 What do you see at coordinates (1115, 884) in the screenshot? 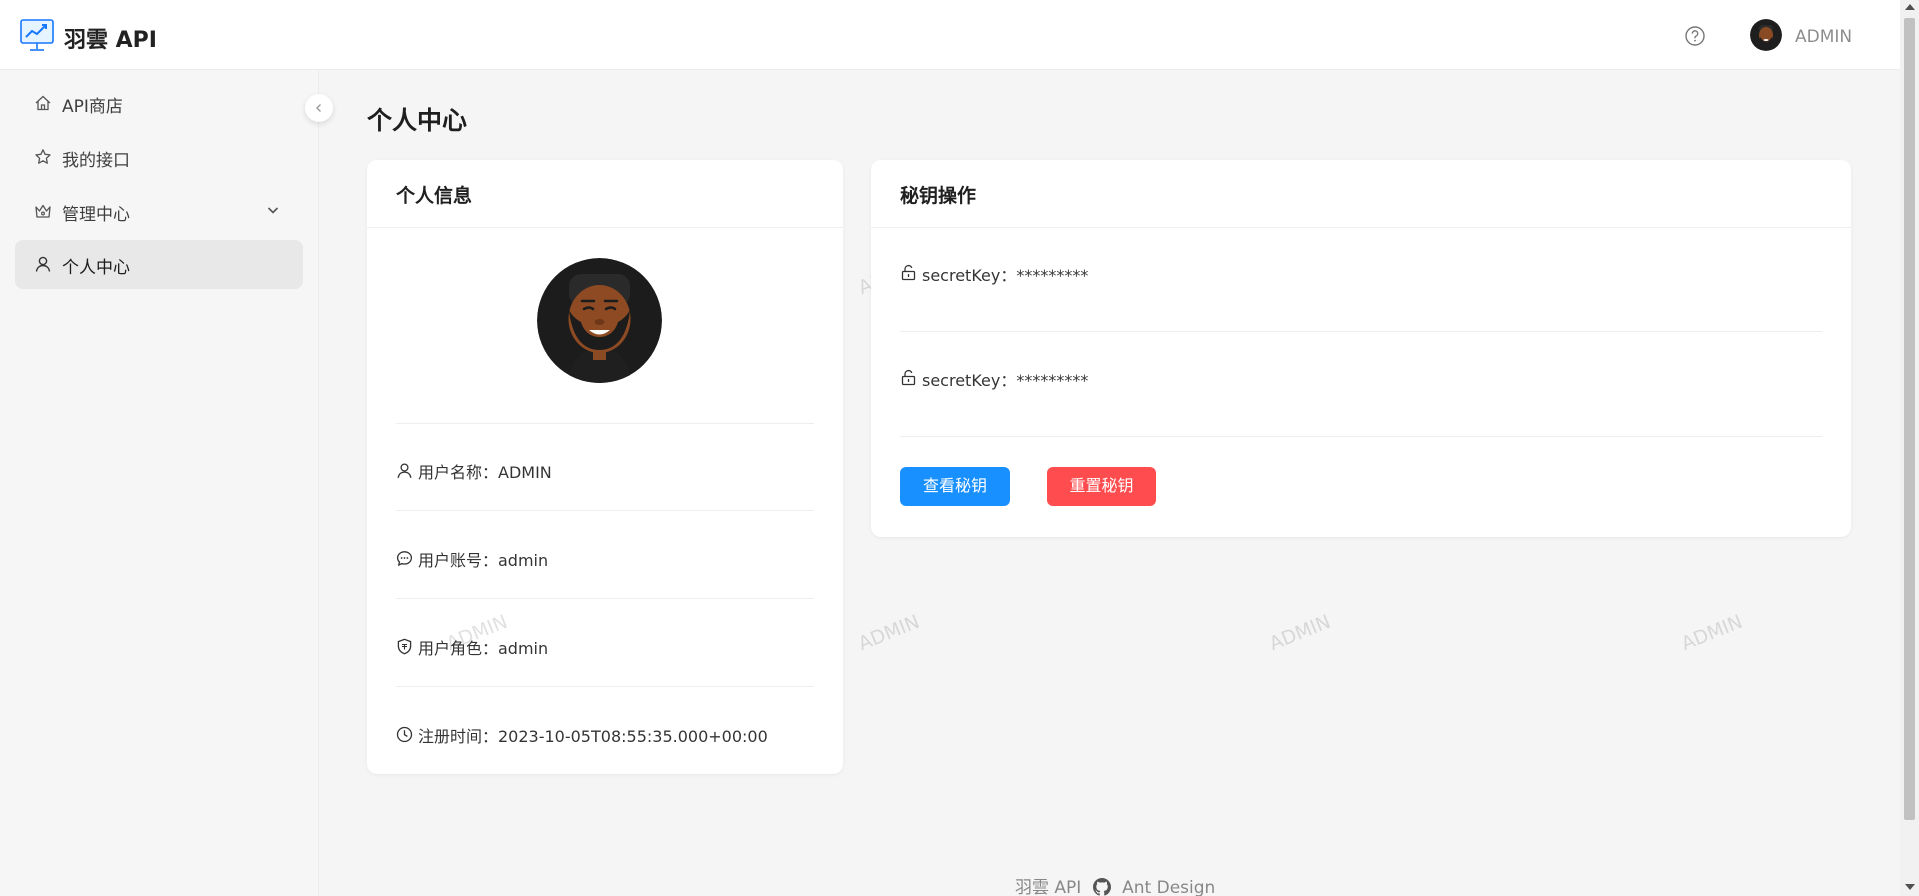
I see `footer: 羽雲 API Ant Design` at bounding box center [1115, 884].